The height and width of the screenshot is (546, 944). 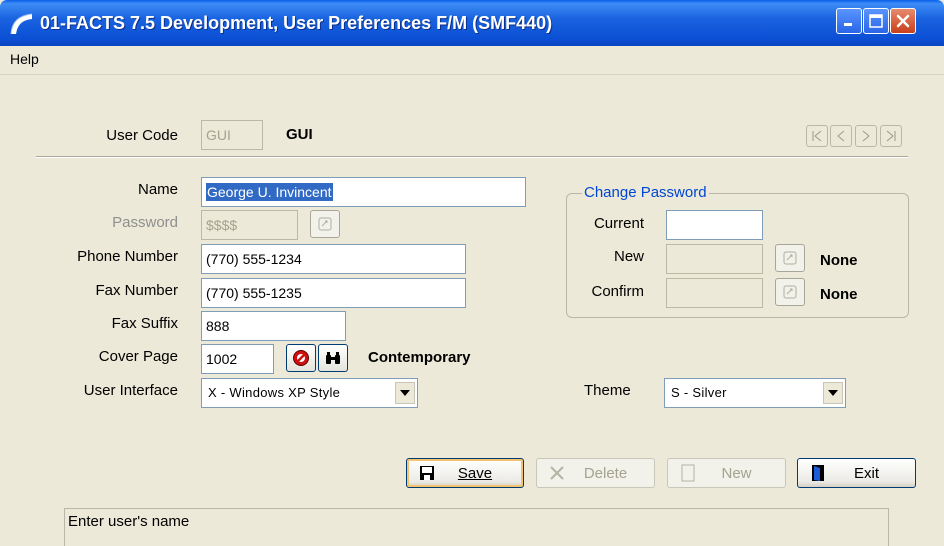 I want to click on first-record-icon, so click(x=817, y=136).